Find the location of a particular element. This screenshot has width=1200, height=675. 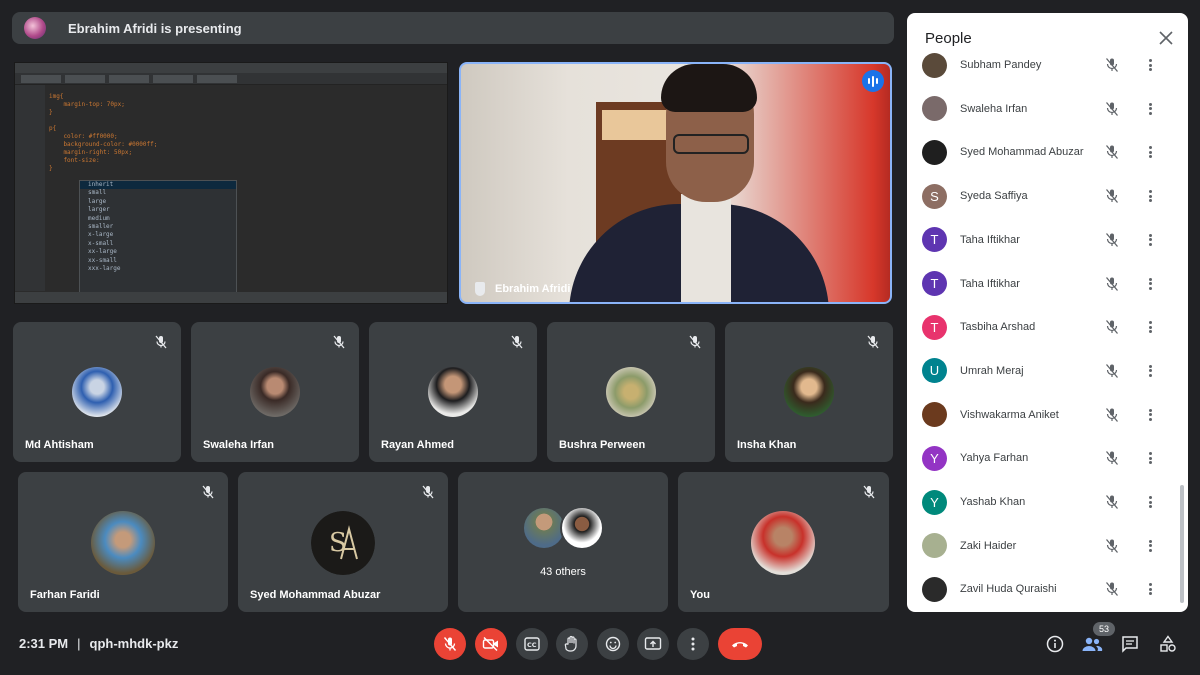

participant-name: Zaki Haider is located at coordinates (988, 545).